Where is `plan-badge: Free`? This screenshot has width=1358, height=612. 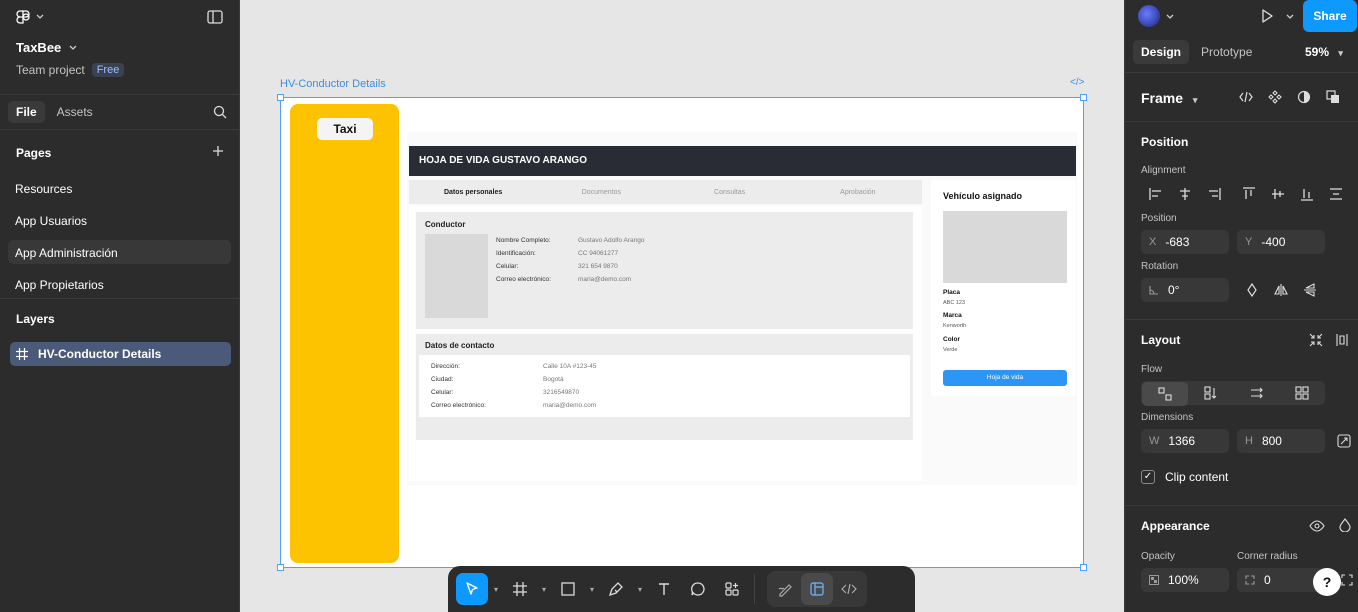
plan-badge: Free is located at coordinates (108, 70).